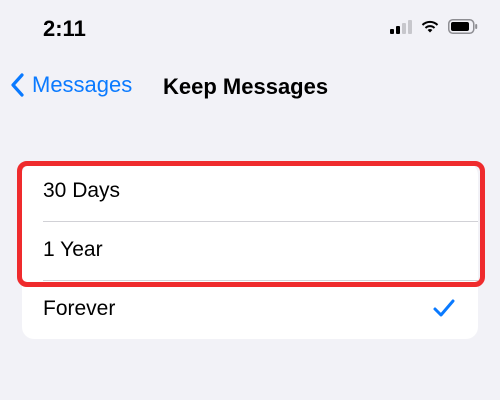 The width and height of the screenshot is (500, 400). What do you see at coordinates (82, 190) in the screenshot?
I see `option-label: 30 Days` at bounding box center [82, 190].